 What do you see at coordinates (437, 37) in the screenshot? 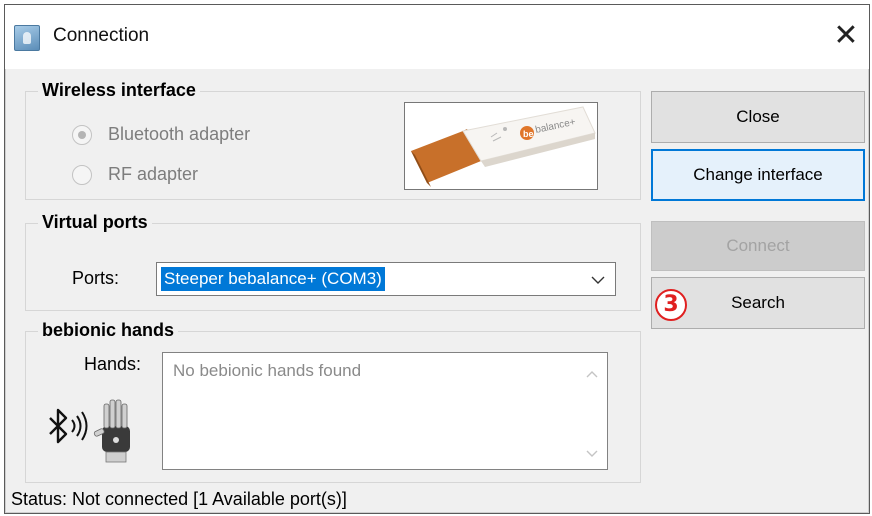
I see `title-bar: Connection ✕` at bounding box center [437, 37].